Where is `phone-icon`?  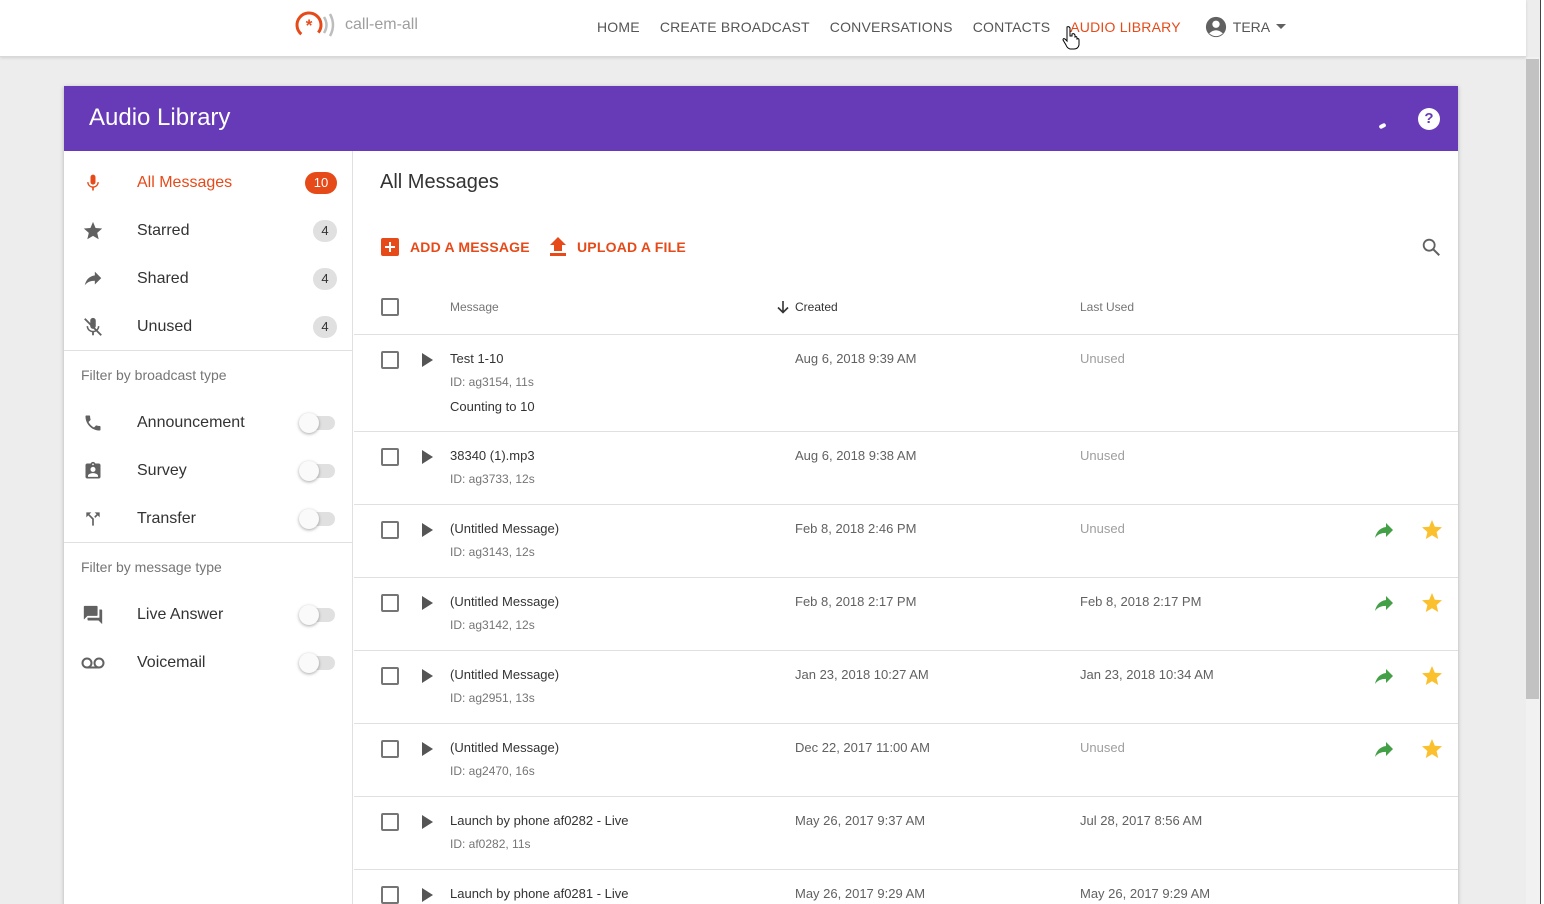
phone-icon is located at coordinates (93, 423).